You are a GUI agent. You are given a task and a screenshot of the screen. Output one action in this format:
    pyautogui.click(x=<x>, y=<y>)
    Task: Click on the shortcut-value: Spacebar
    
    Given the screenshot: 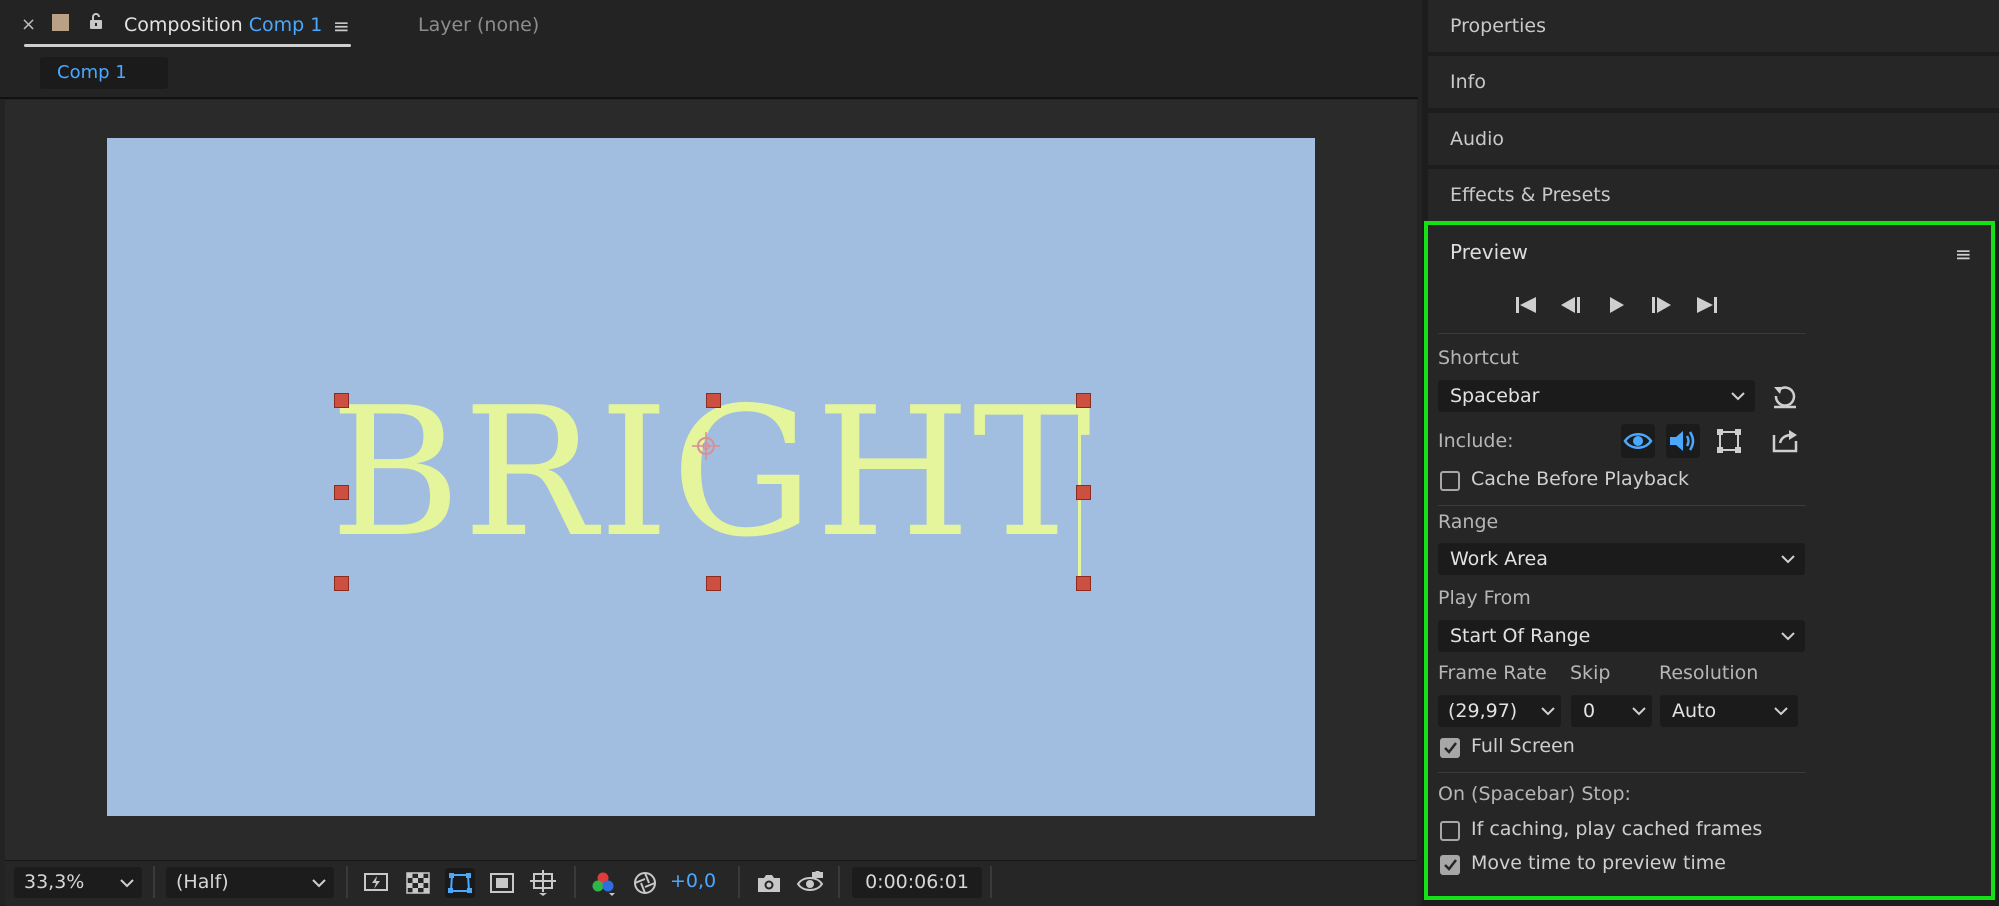 What is the action you would take?
    pyautogui.click(x=1495, y=396)
    